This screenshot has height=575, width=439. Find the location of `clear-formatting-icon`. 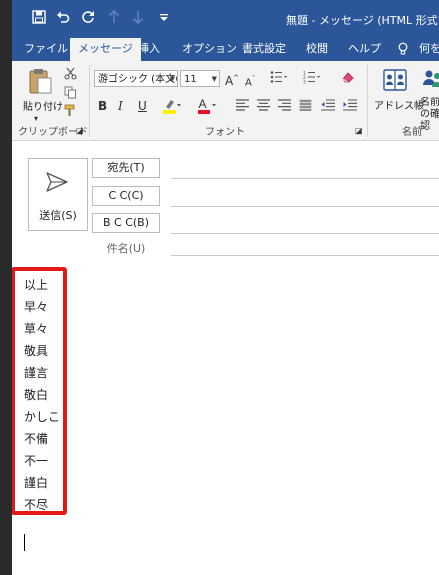

clear-formatting-icon is located at coordinates (348, 78).